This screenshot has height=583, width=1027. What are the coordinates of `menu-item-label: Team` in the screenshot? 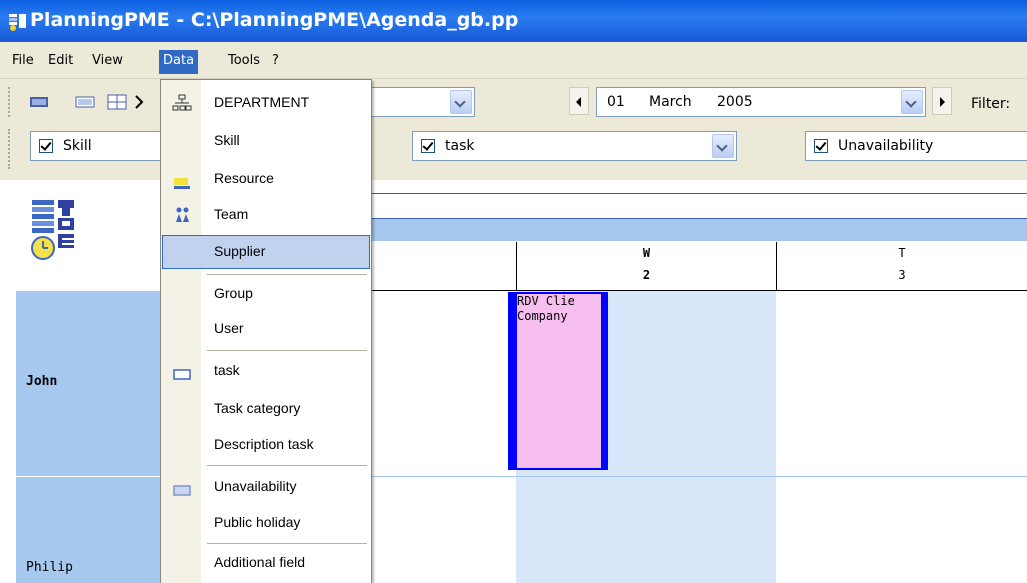 It's located at (231, 214).